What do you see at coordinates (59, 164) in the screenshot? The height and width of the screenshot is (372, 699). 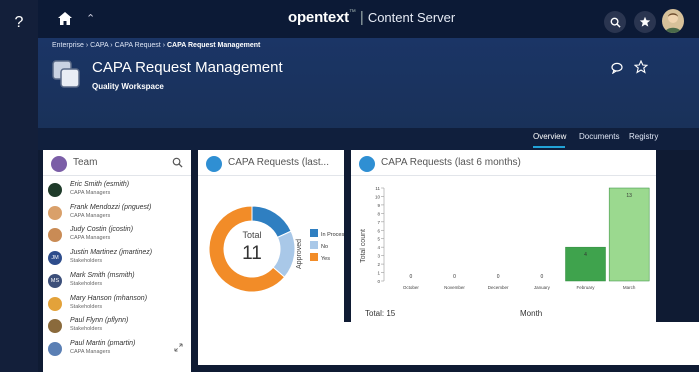 I see `team-icon` at bounding box center [59, 164].